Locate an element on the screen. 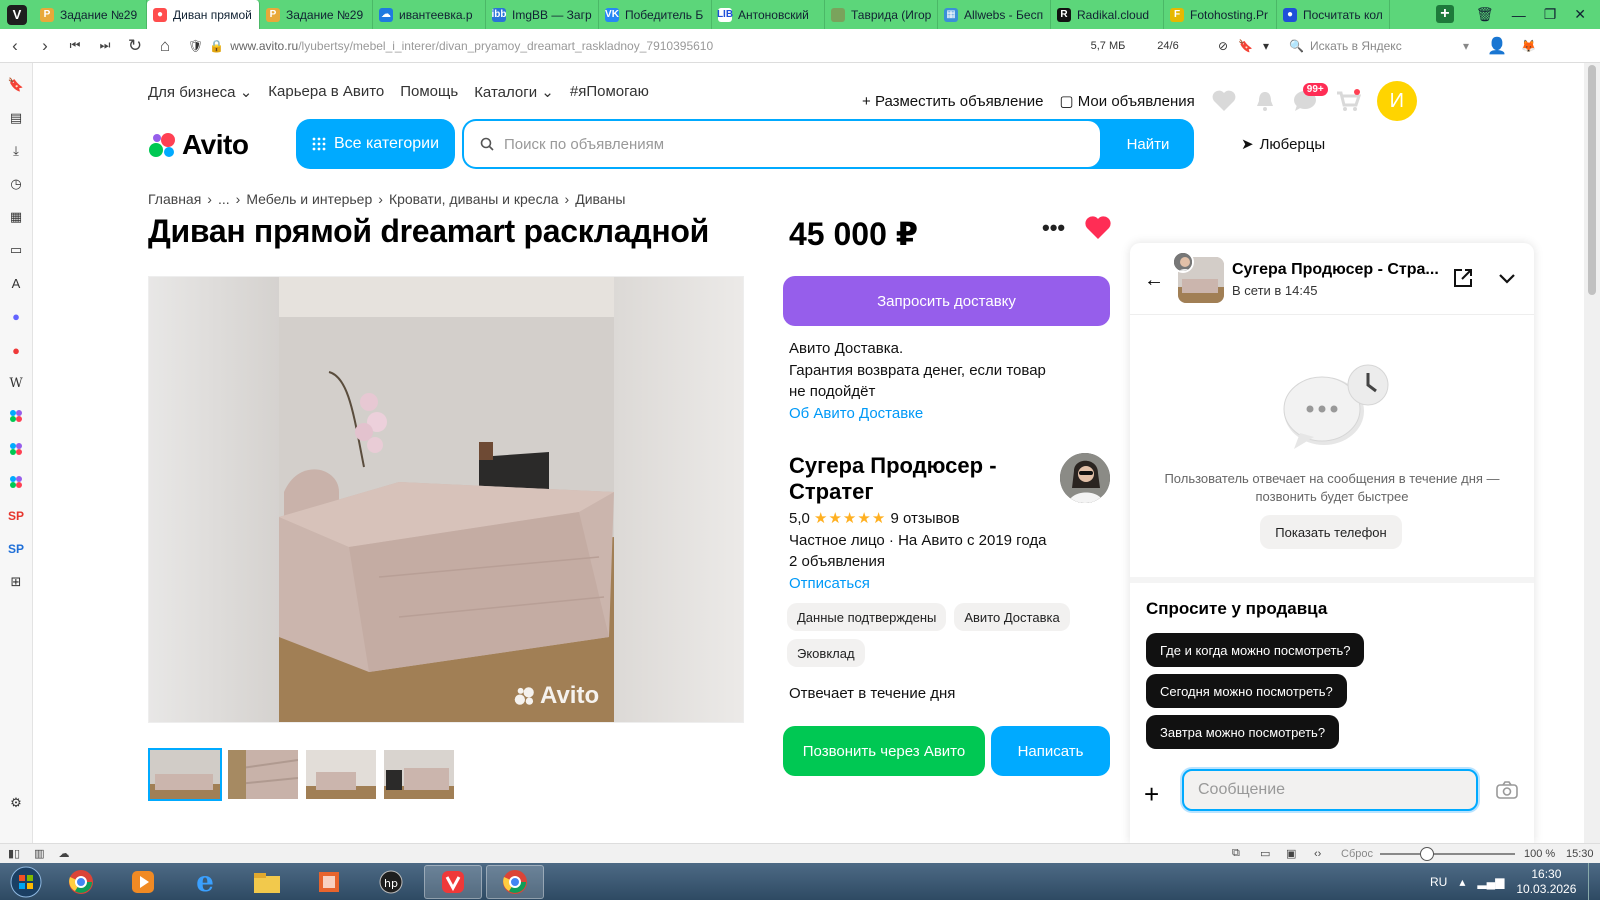 The height and width of the screenshot is (900, 1600). profile-icon: 👤 is located at coordinates (1497, 46).